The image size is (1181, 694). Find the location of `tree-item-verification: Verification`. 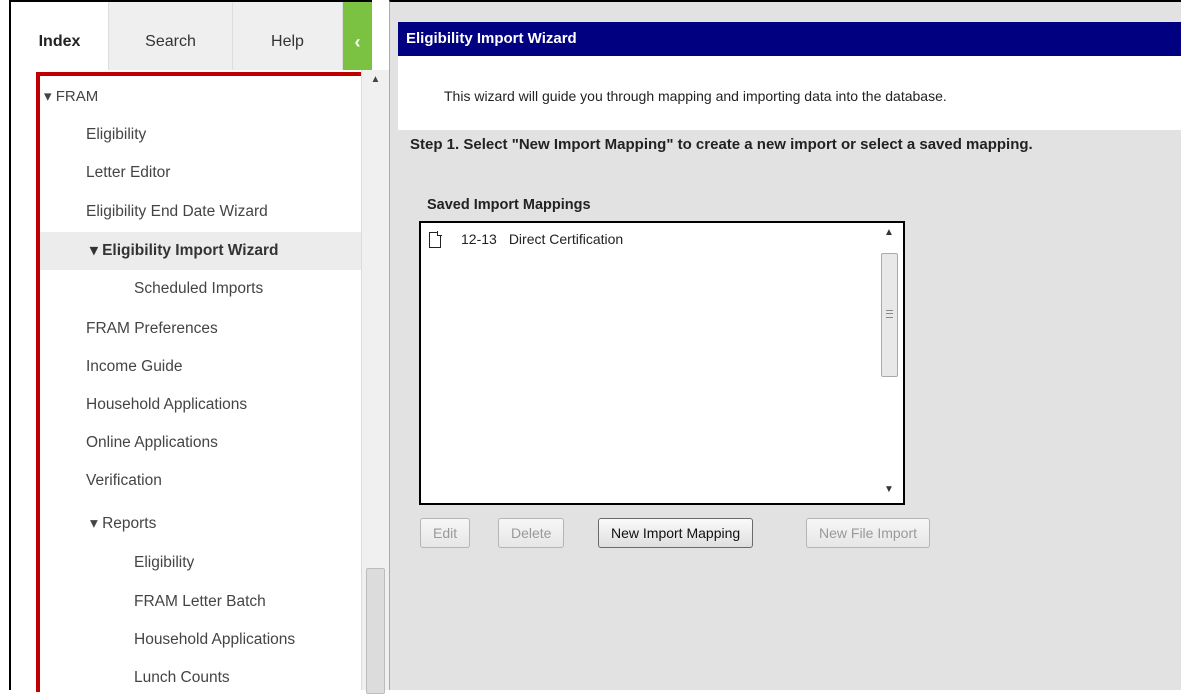

tree-item-verification: Verification is located at coordinates (226, 481).